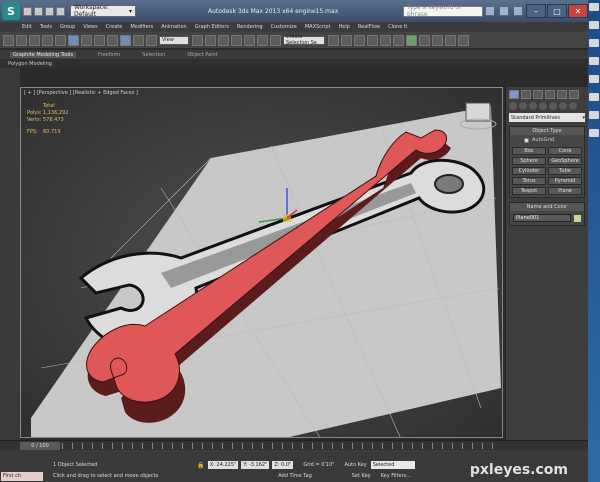 This screenshot has height=482, width=600. Describe the element at coordinates (90, 27) in the screenshot. I see `menu-views: Views` at that location.